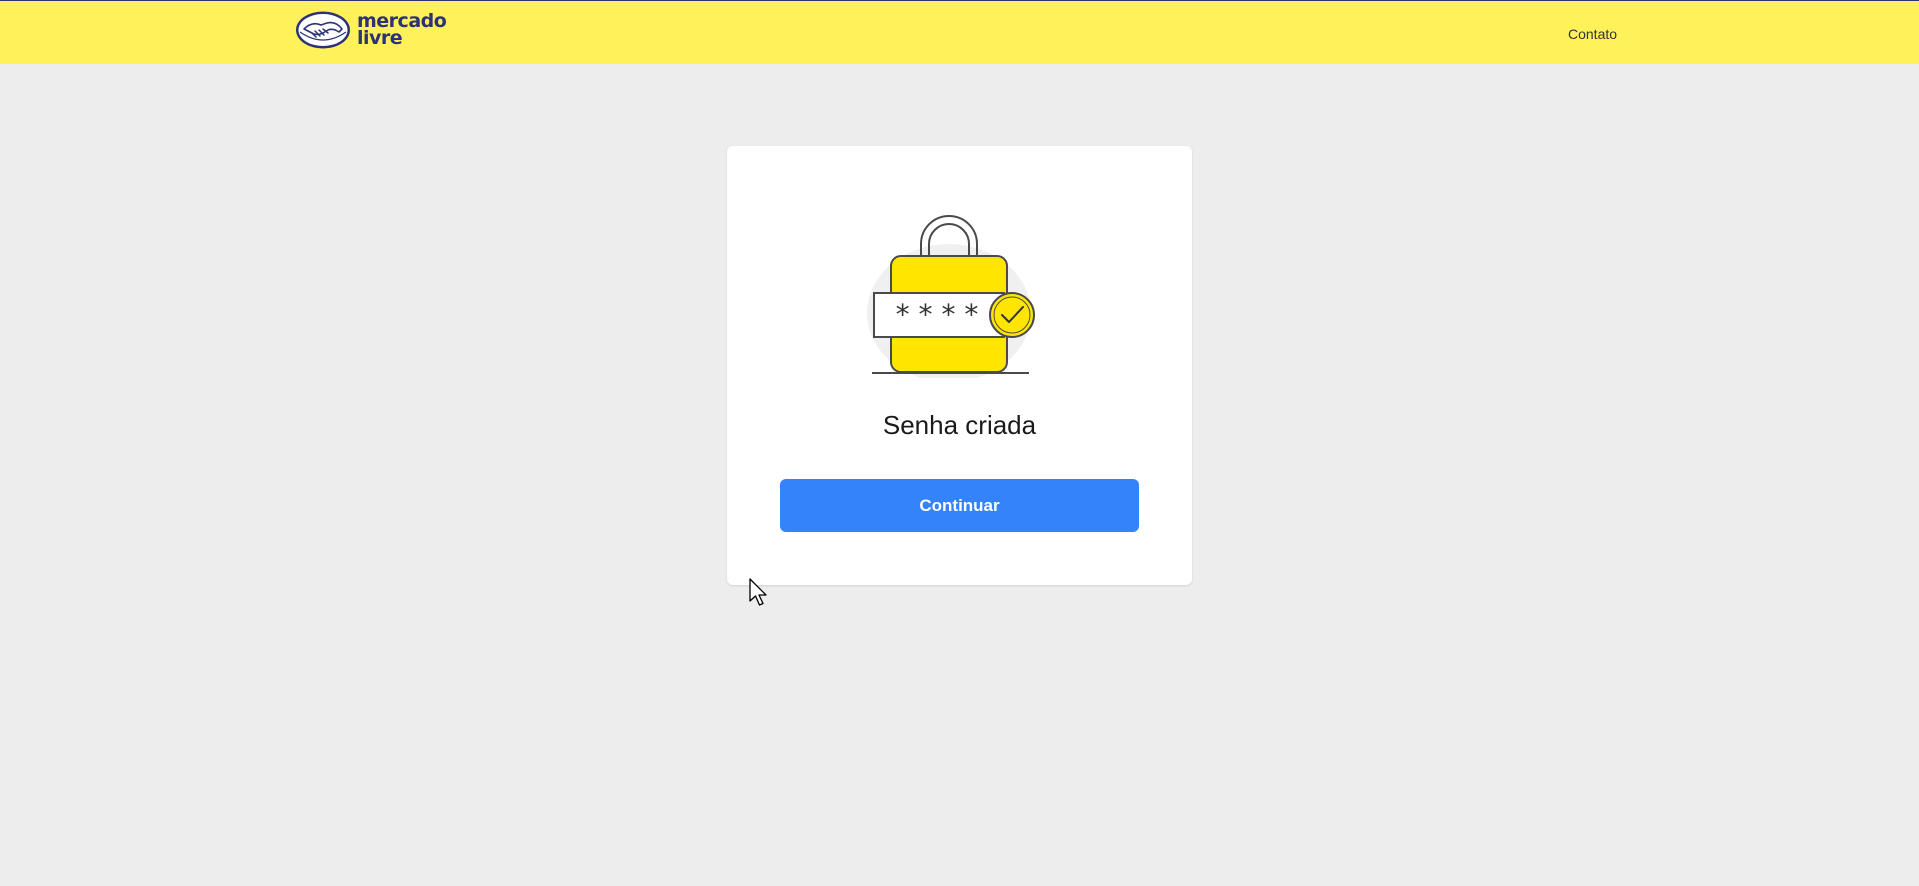 The image size is (1919, 886). I want to click on top-header: mercado livre Contato, so click(959, 32).